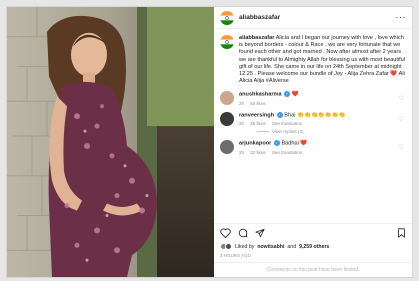 This screenshot has height=281, width=419. Describe the element at coordinates (313, 98) in the screenshot. I see `comment-item: anushkasharma ✓ ❤️ 2h 50 likes ♡` at that location.